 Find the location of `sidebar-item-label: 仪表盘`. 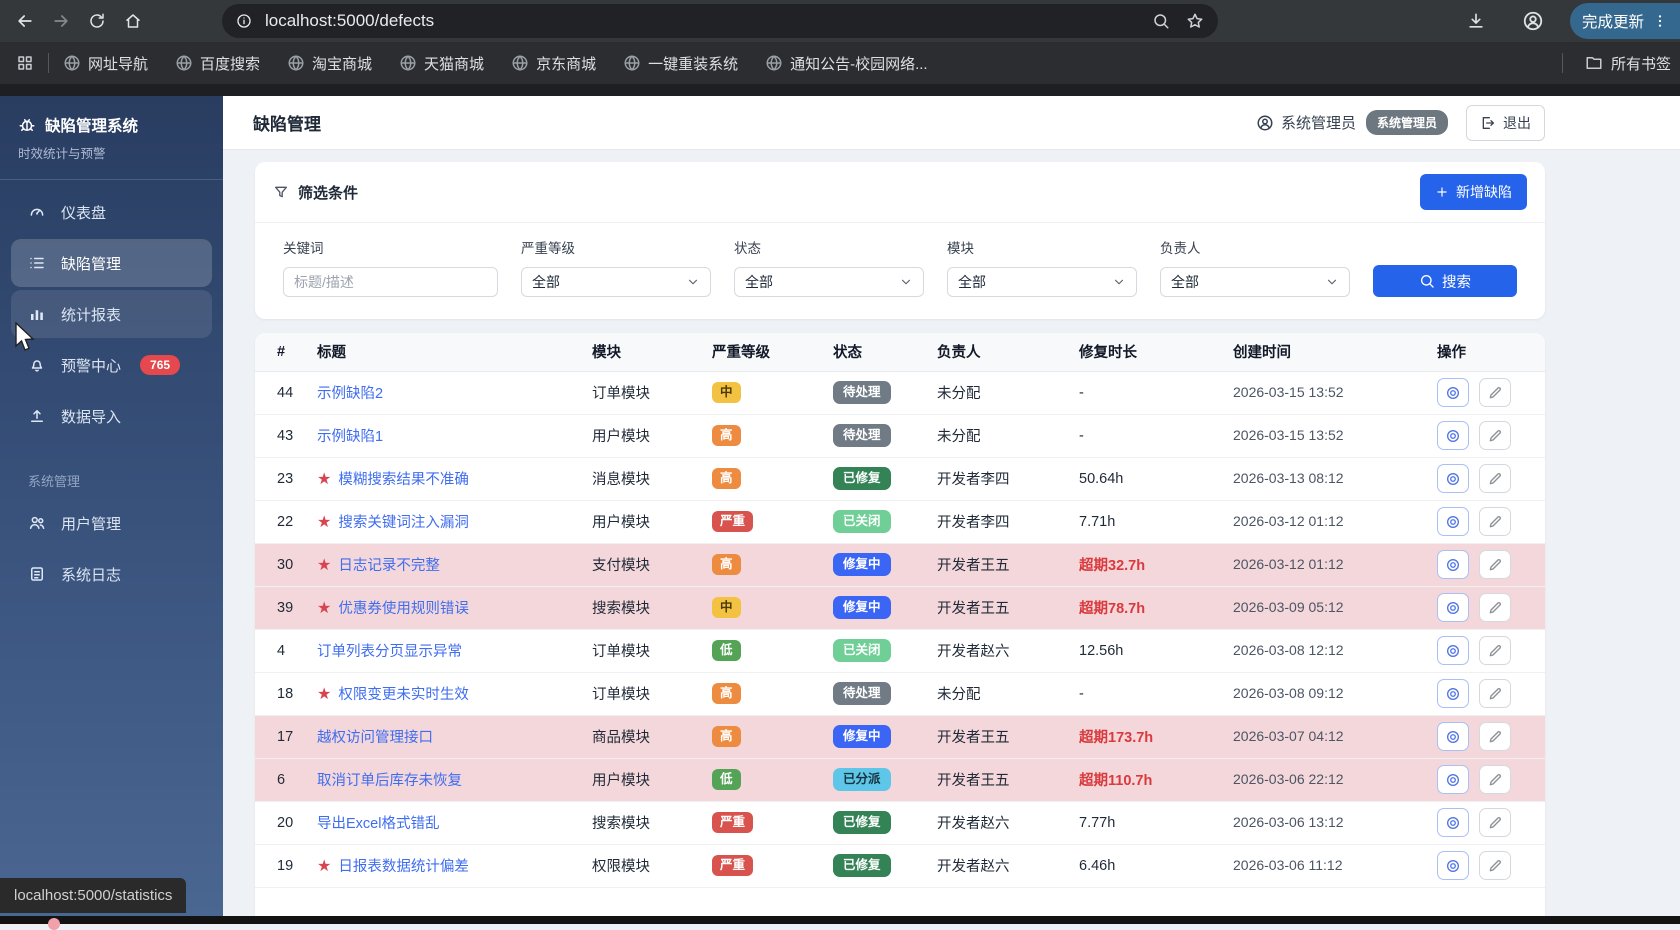

sidebar-item-label: 仪表盘 is located at coordinates (83, 212).